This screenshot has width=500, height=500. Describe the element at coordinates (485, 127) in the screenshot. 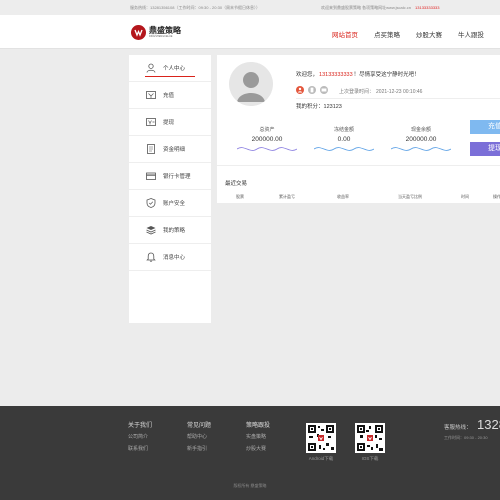

I see `recharge-button: 充值` at that location.